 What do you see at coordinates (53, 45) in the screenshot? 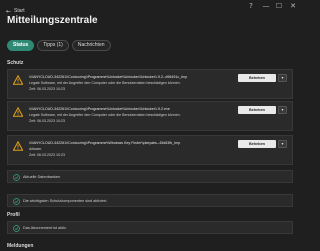
I see `tab-tipps: Tipps (1)` at bounding box center [53, 45].